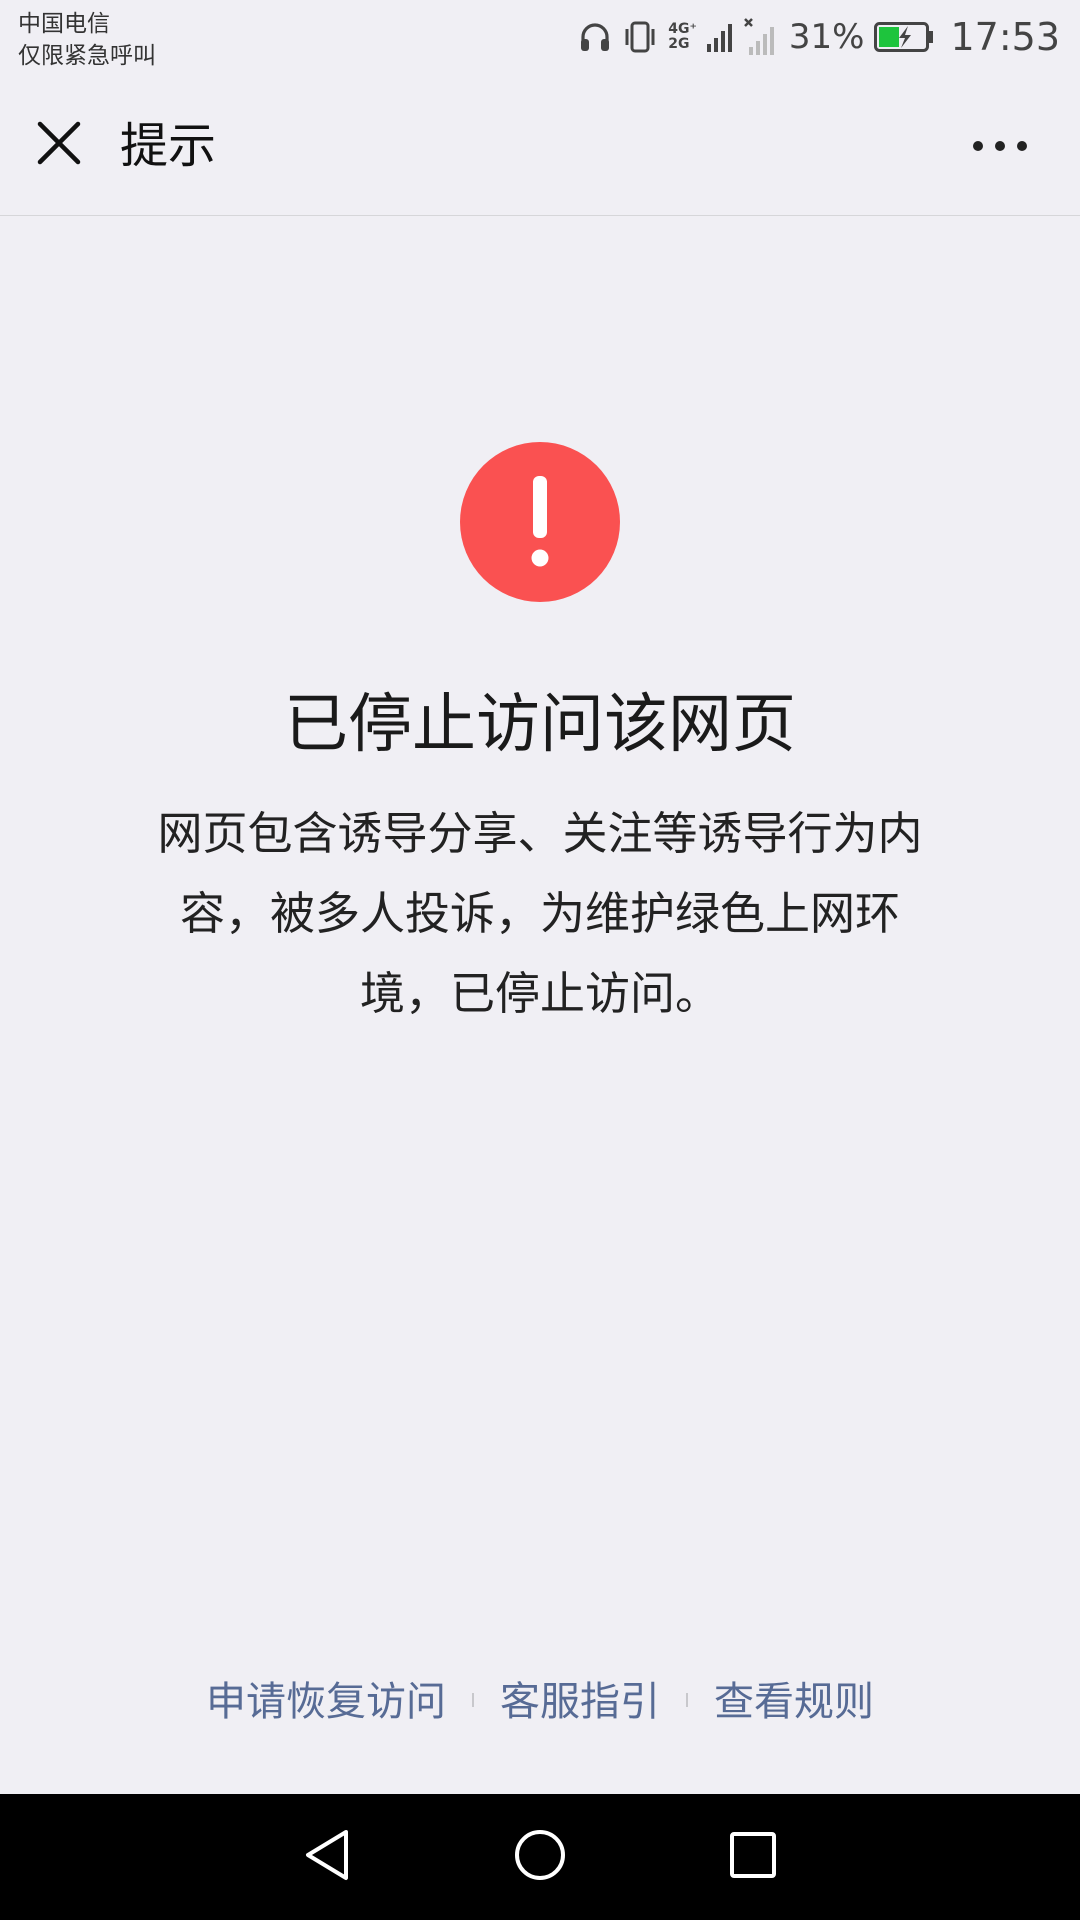 Image resolution: width=1080 pixels, height=1920 pixels. I want to click on recents-button, so click(753, 1857).